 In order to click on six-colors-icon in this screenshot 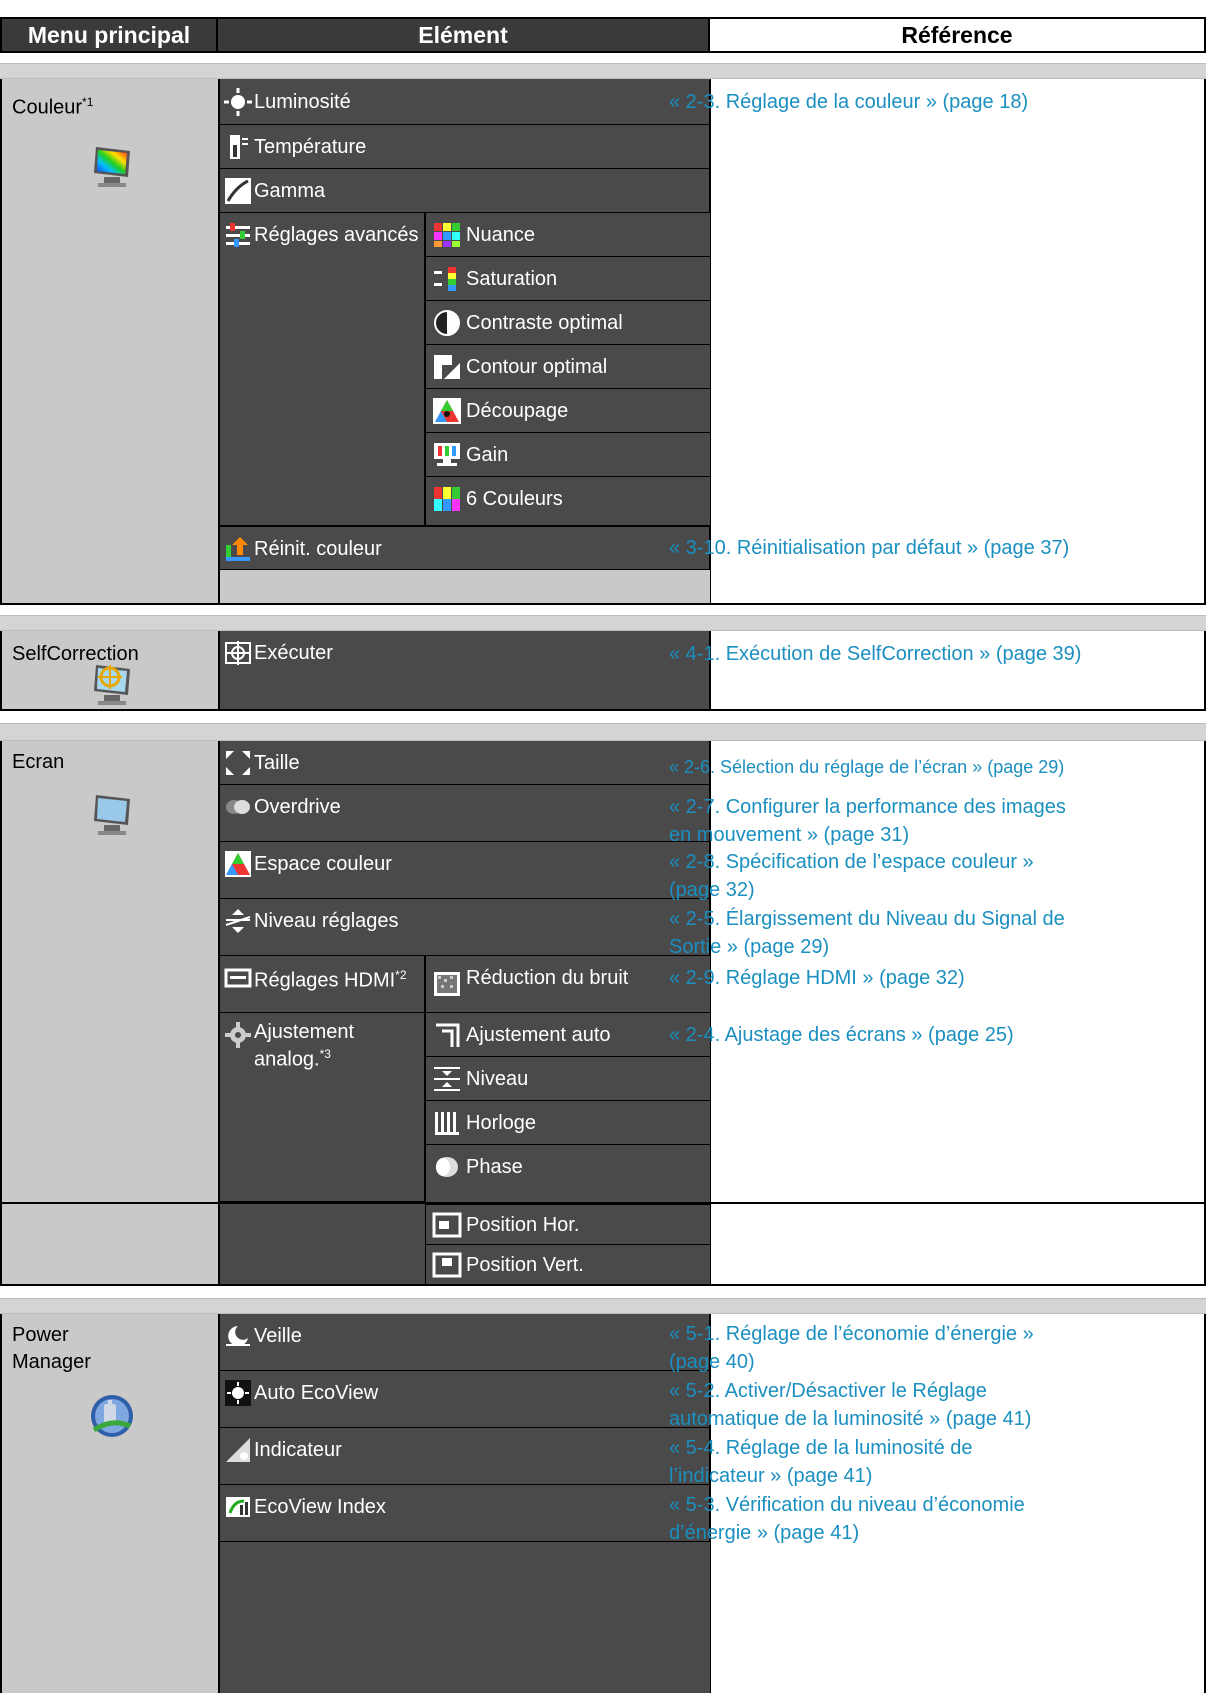, I will do `click(447, 499)`.